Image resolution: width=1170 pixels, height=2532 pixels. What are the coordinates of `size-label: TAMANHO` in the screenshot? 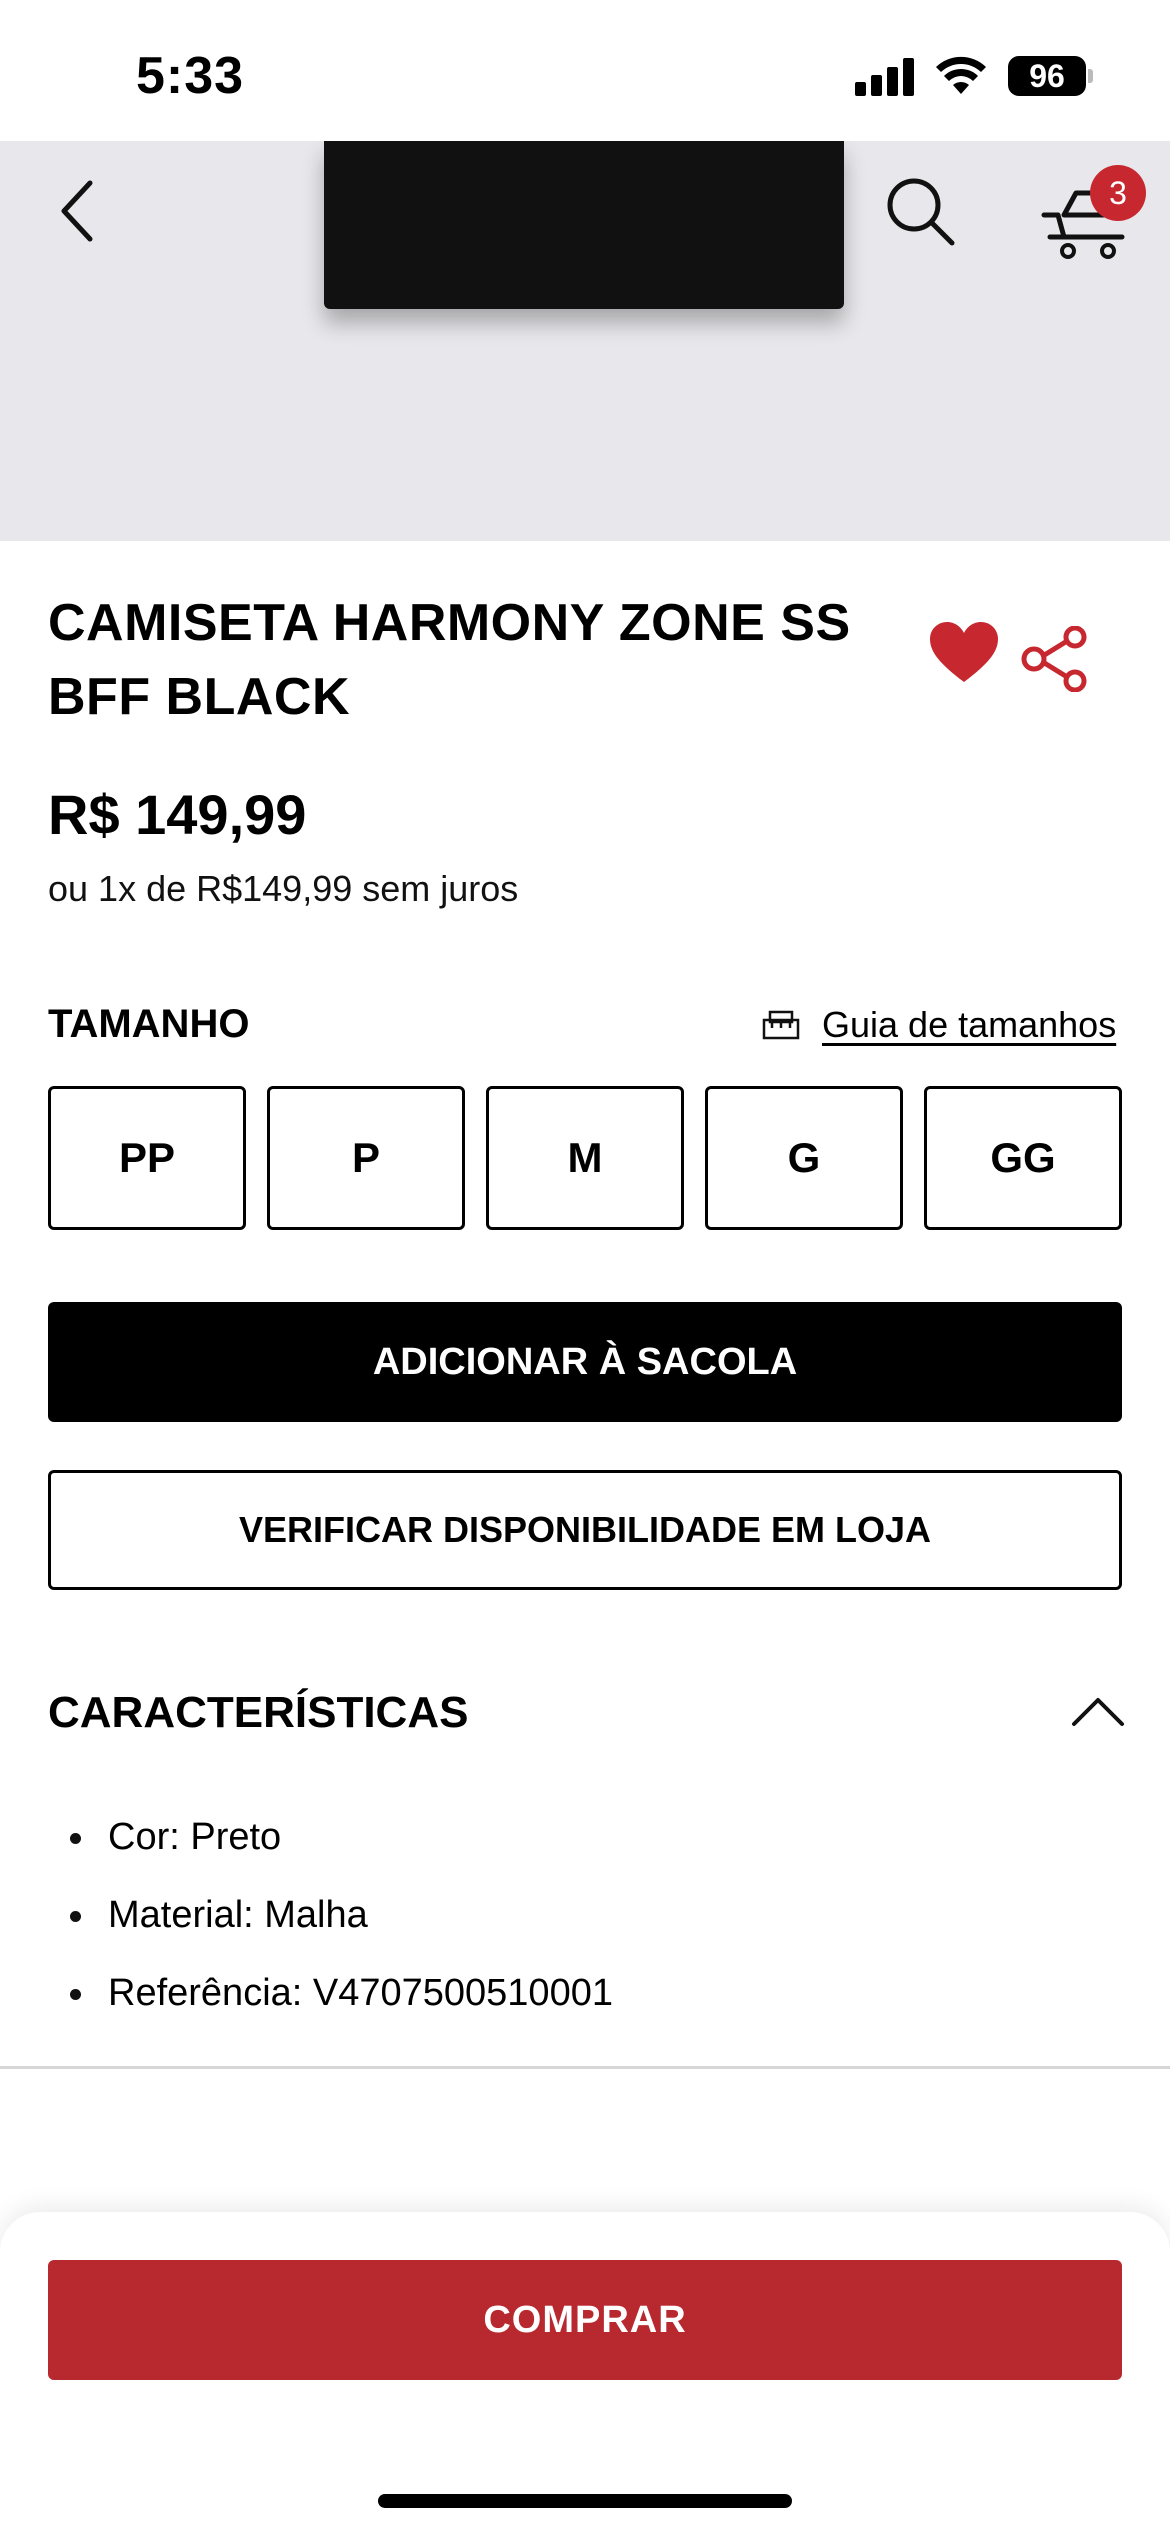 It's located at (149, 1024).